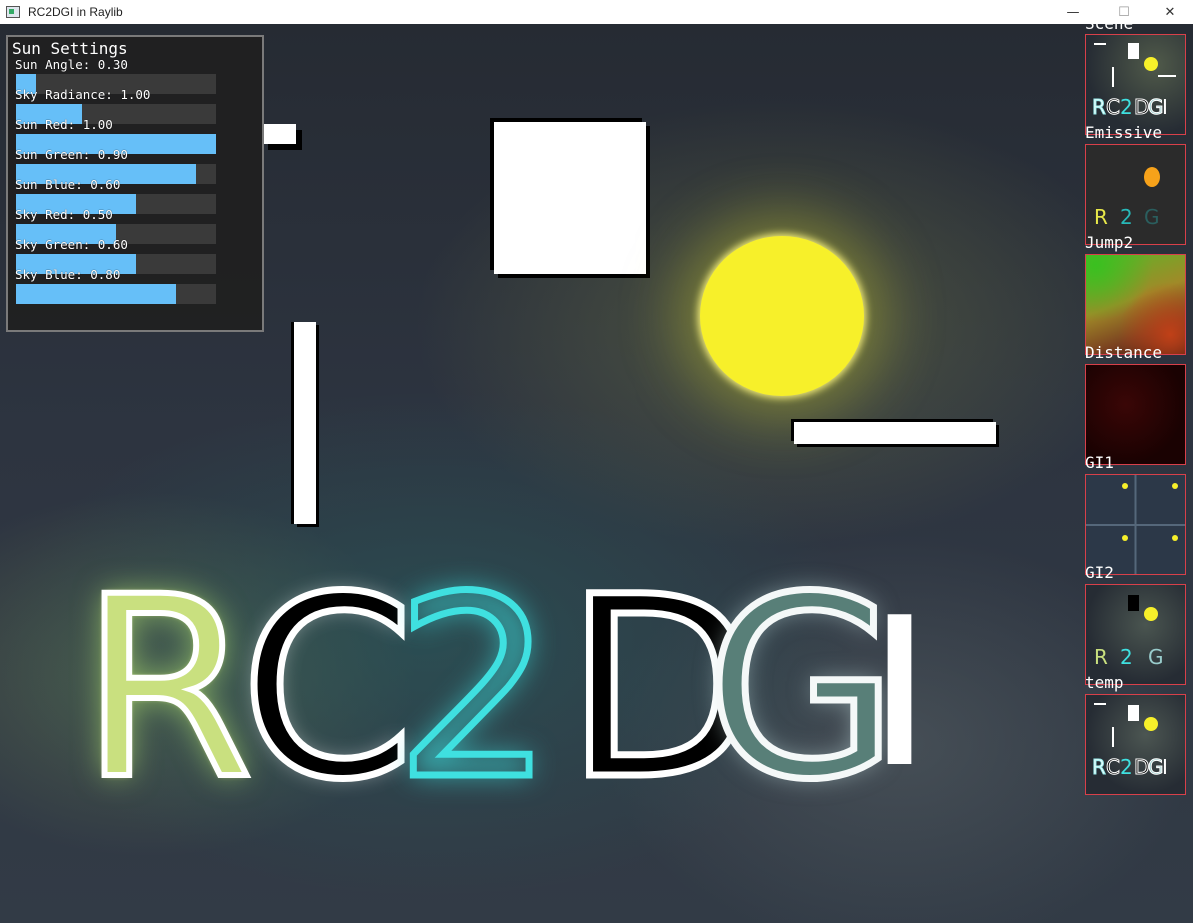 This screenshot has width=1193, height=923. Describe the element at coordinates (1126, 657) in the screenshot. I see `mini-gi2-2: 2` at that location.